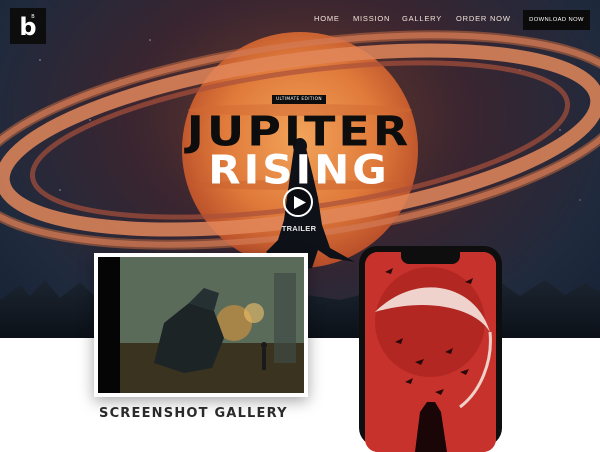 The image size is (600, 452). Describe the element at coordinates (371, 18) in the screenshot. I see `nav-item-mission: MISSION` at that location.